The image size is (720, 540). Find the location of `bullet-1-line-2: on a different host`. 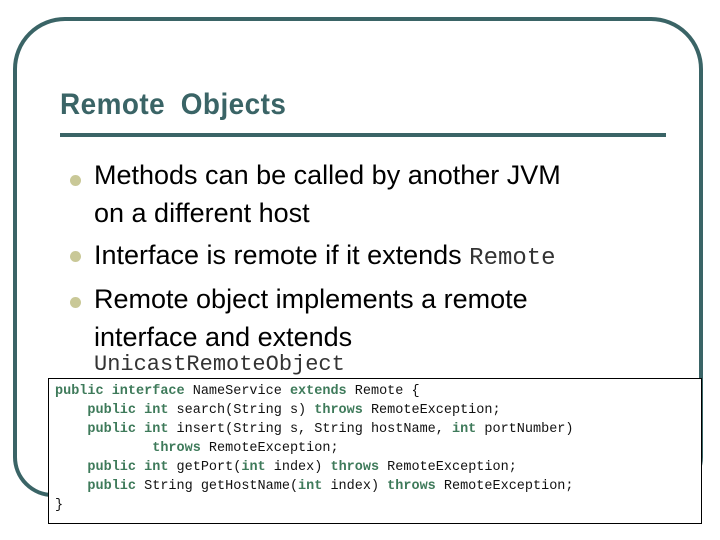

bullet-1-line-2: on a different host is located at coordinates (202, 213).